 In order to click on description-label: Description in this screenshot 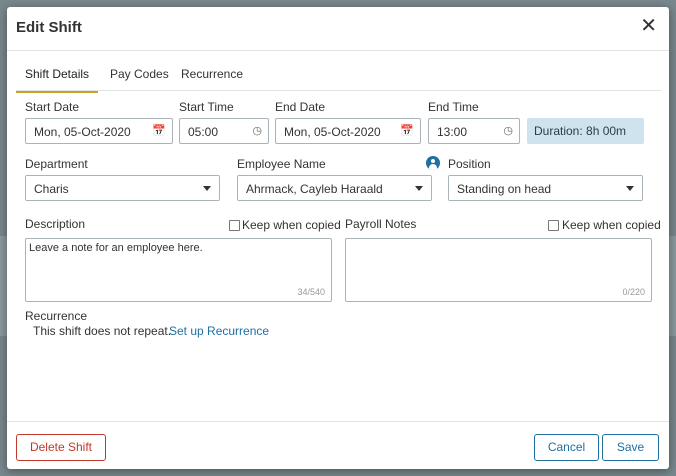, I will do `click(55, 224)`.